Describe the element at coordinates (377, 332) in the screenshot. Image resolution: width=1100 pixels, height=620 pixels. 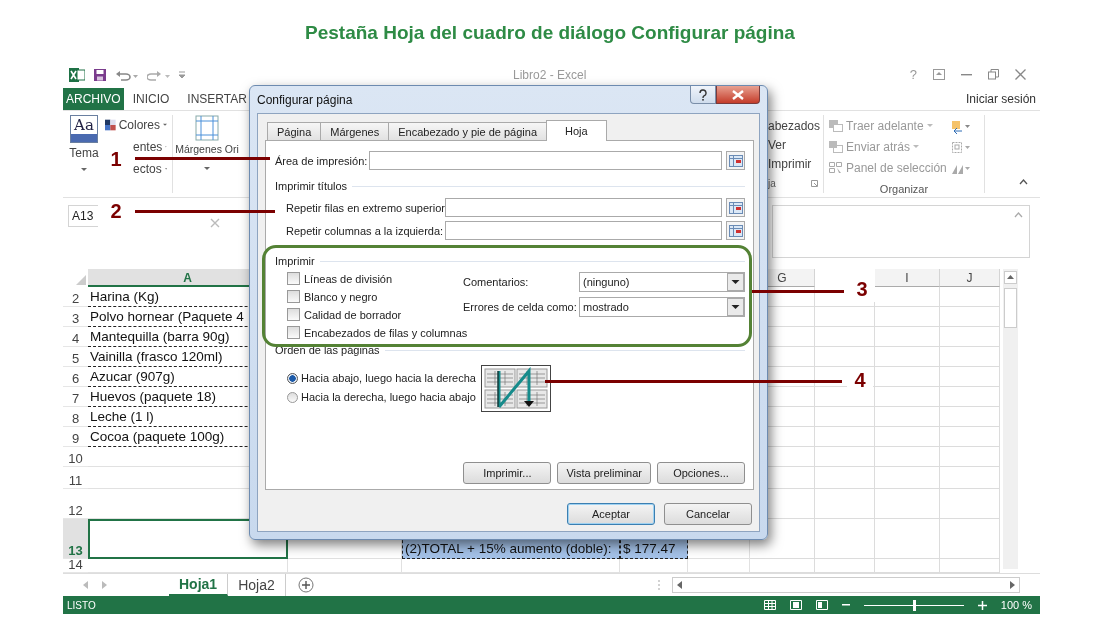
I see `checkbox-option: Encabezados de filas y columnas` at that location.